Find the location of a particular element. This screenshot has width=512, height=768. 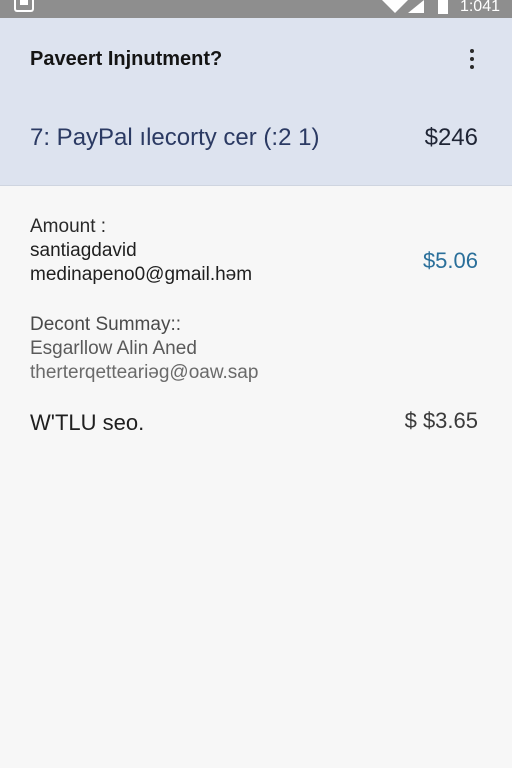

amount-value: $5.06 is located at coordinates (450, 260).